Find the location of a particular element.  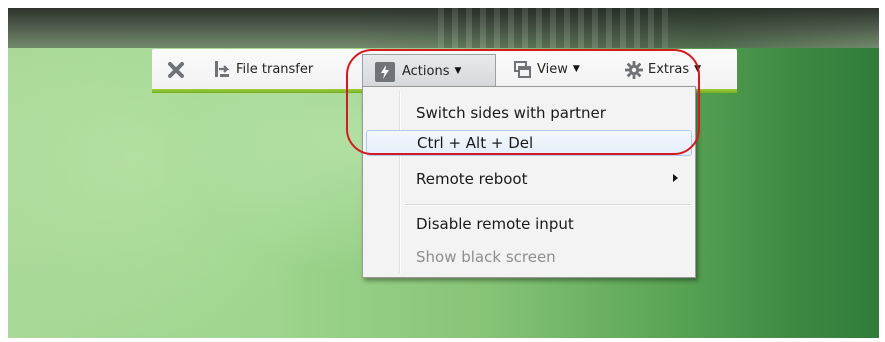

view-windows-icon is located at coordinates (522, 69).